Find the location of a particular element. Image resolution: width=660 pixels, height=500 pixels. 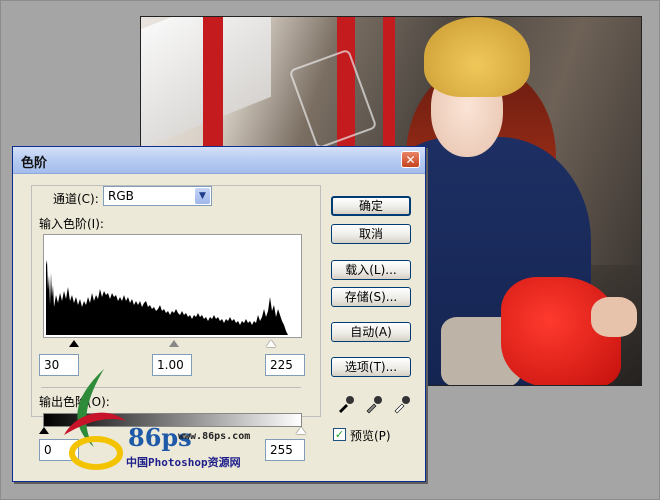

input-levels-slider is located at coordinates (172, 345).